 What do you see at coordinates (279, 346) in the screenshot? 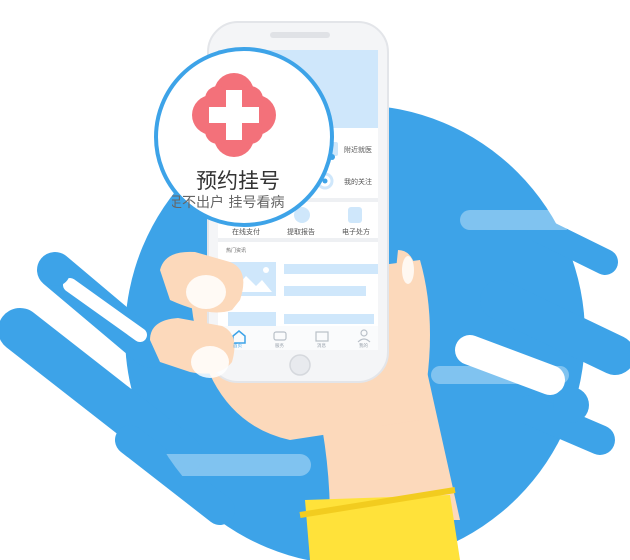
I see `nav-service: 服务` at bounding box center [279, 346].